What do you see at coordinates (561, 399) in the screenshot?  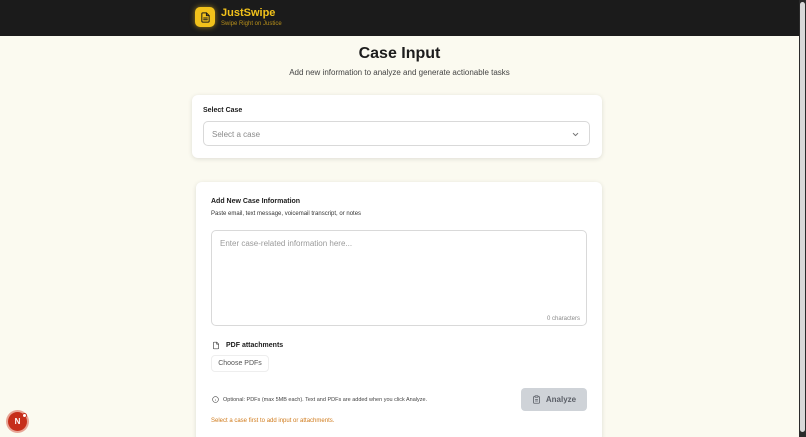 I see `analyze-button-label: Analyze` at bounding box center [561, 399].